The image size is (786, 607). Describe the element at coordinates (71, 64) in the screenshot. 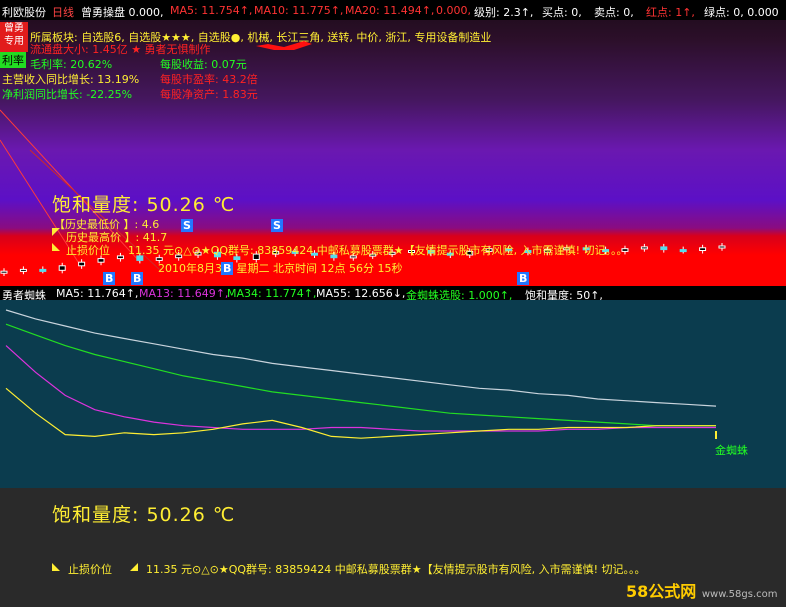

I see `gross-margin: 毛利率: 20.62%` at that location.